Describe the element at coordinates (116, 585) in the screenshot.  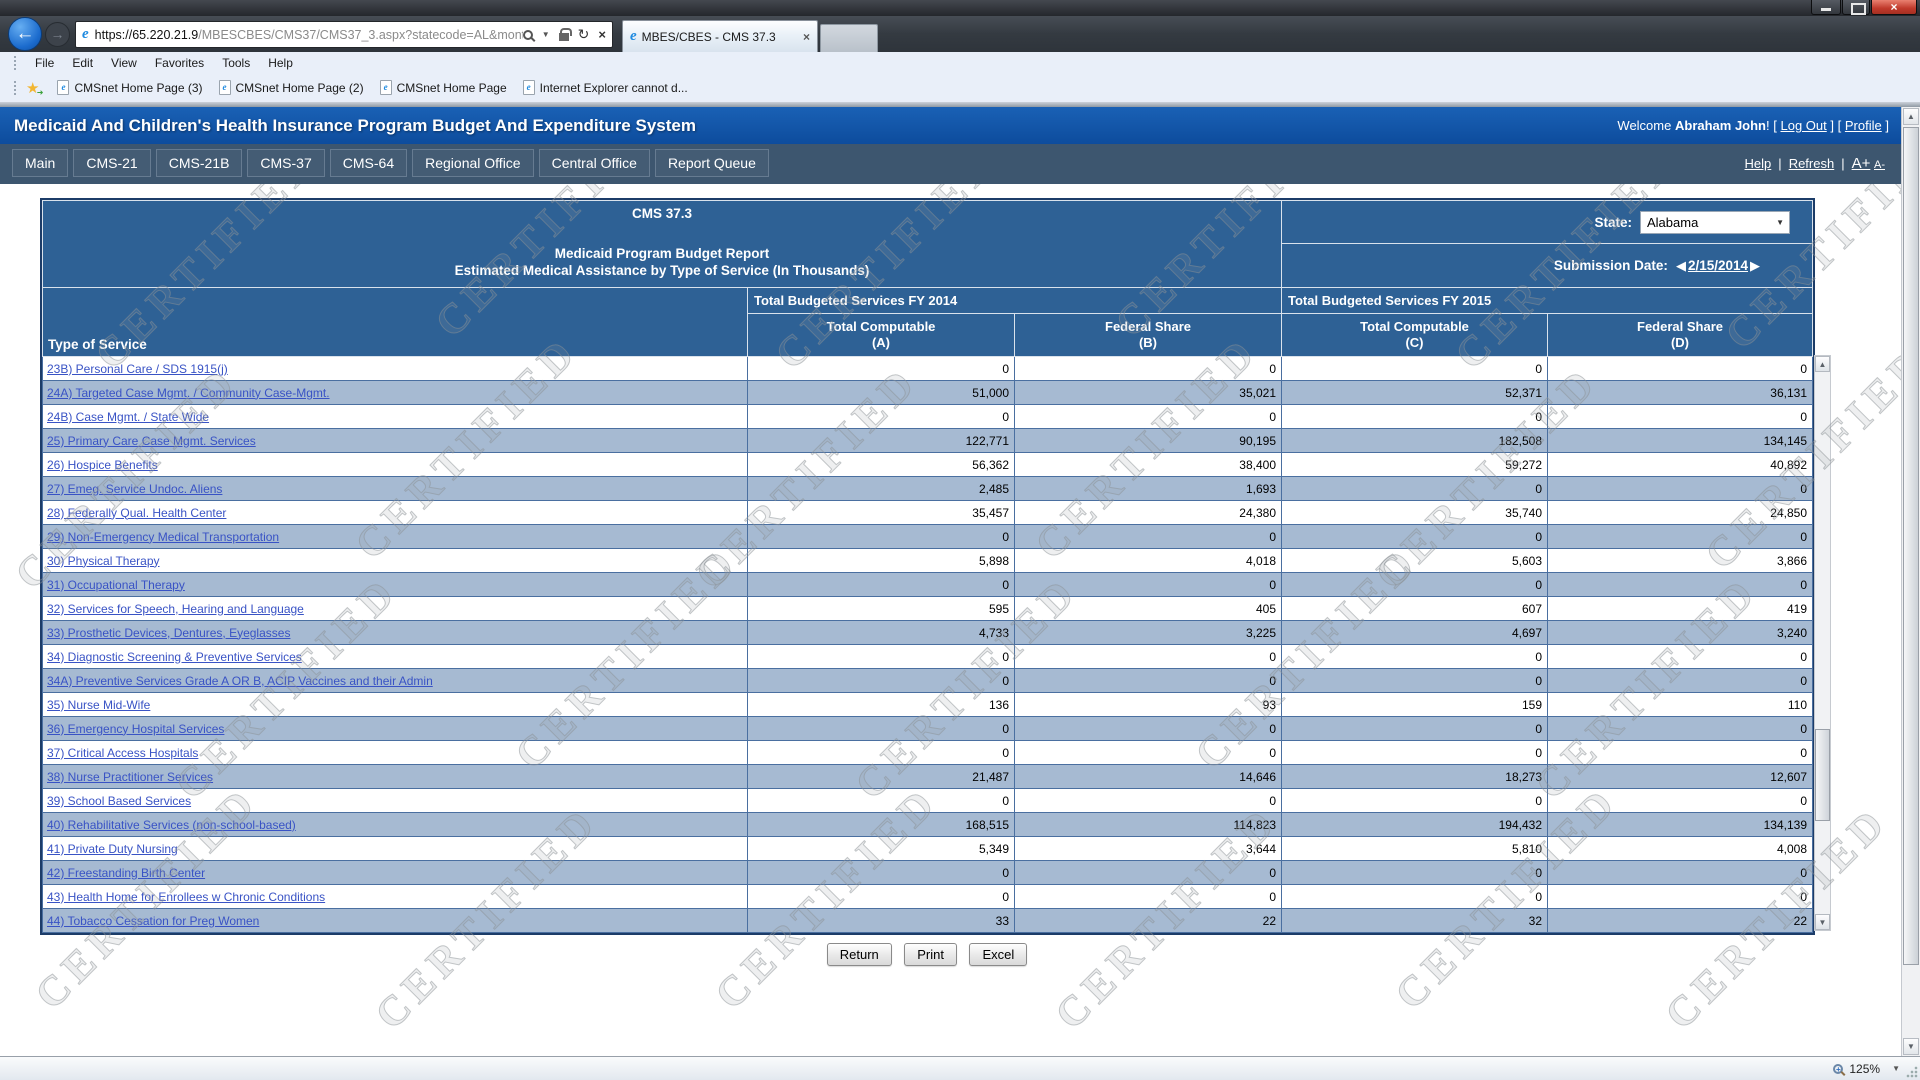
I see `service-link: 31) Occupational Therapy` at that location.